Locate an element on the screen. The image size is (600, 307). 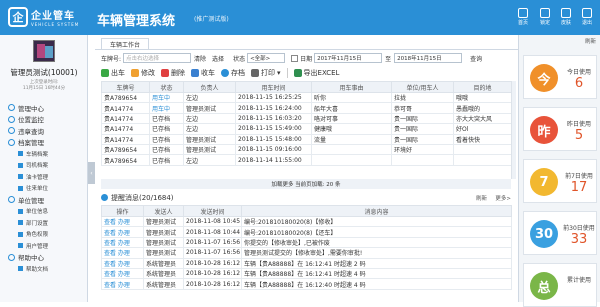
clear-link: 清除 is located at coordinates (200, 58).